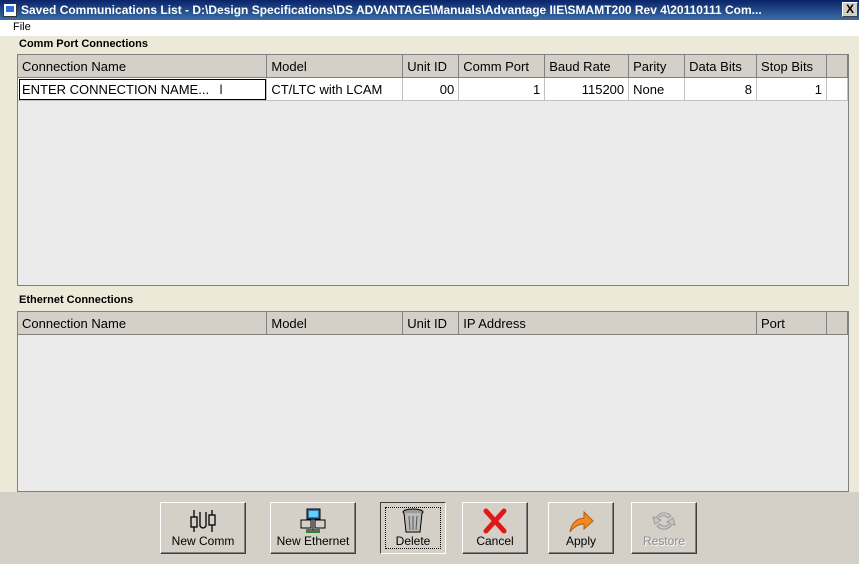  Describe the element at coordinates (313, 541) in the screenshot. I see `new-ethernet-label: New Ethernet` at that location.